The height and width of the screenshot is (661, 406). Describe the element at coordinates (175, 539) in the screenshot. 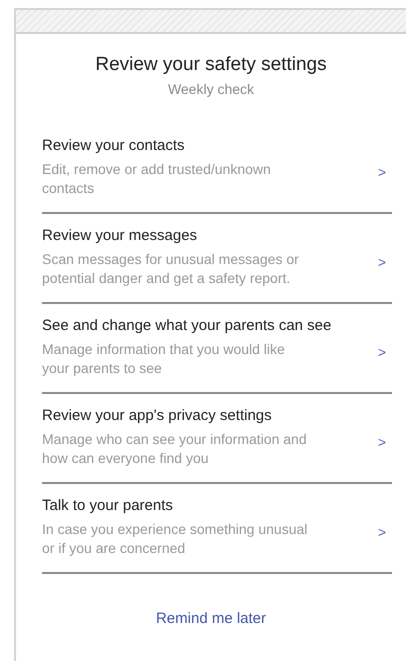

I see `item-description: In case you experience something unusual or if you are concerned` at that location.